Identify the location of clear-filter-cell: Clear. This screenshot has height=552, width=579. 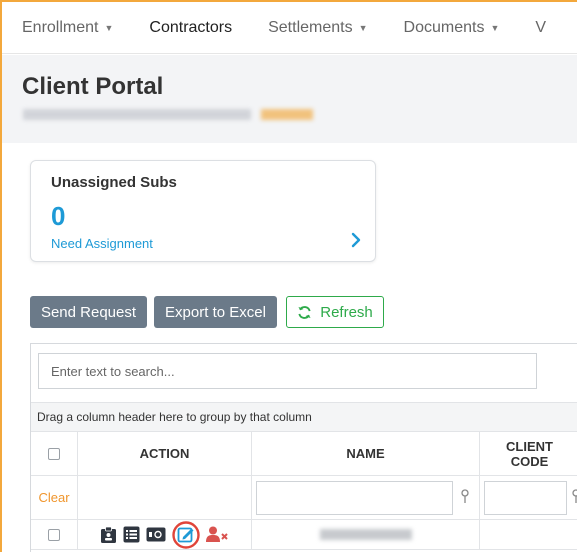
(54, 497).